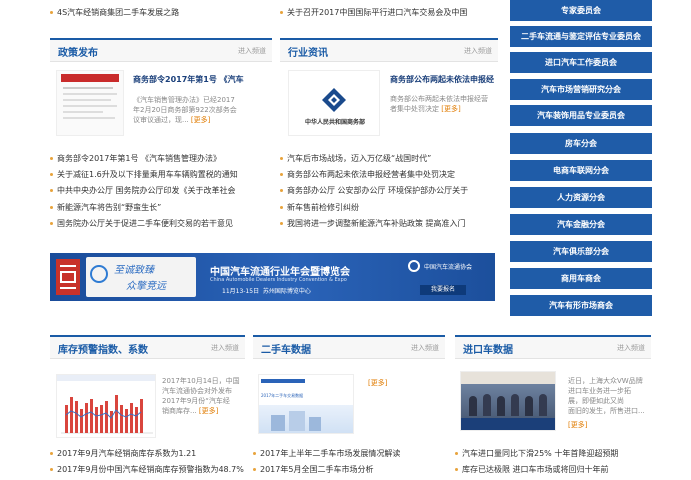 The image size is (691, 480). What do you see at coordinates (581, 36) in the screenshot?
I see `menu-used-car-committee: 二手车流通与鉴定评估专业委员会` at bounding box center [581, 36].